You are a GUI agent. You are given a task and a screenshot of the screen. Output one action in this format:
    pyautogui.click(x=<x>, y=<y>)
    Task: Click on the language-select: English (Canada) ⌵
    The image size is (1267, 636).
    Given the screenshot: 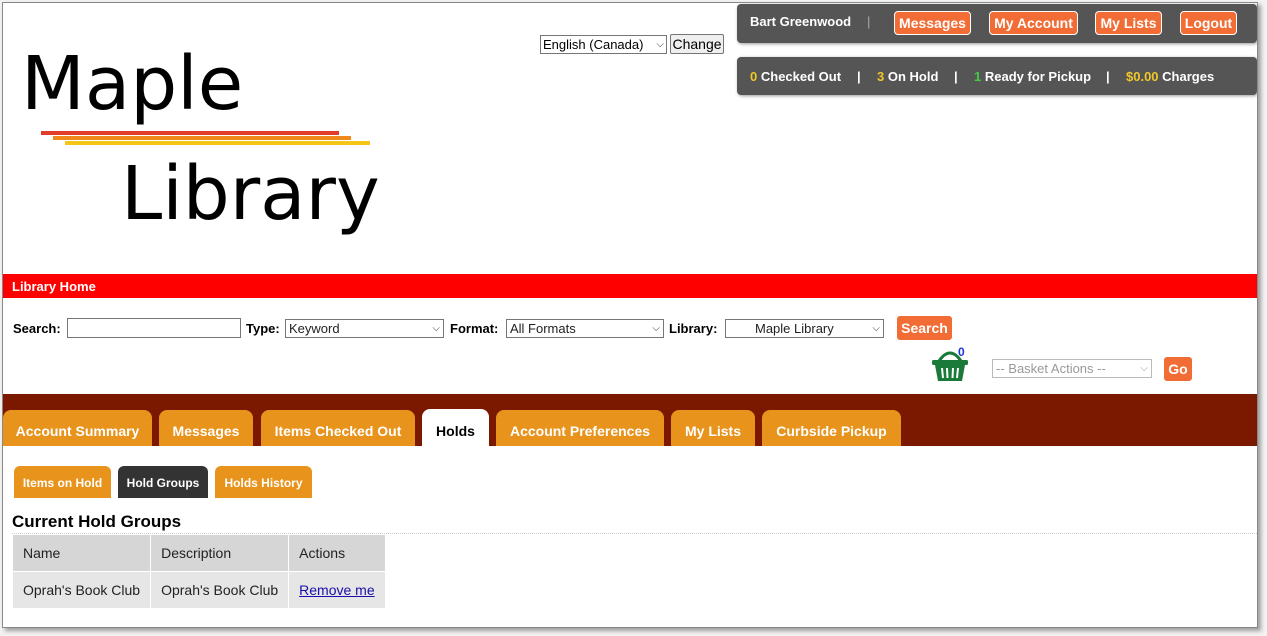 What is the action you would take?
    pyautogui.click(x=603, y=44)
    